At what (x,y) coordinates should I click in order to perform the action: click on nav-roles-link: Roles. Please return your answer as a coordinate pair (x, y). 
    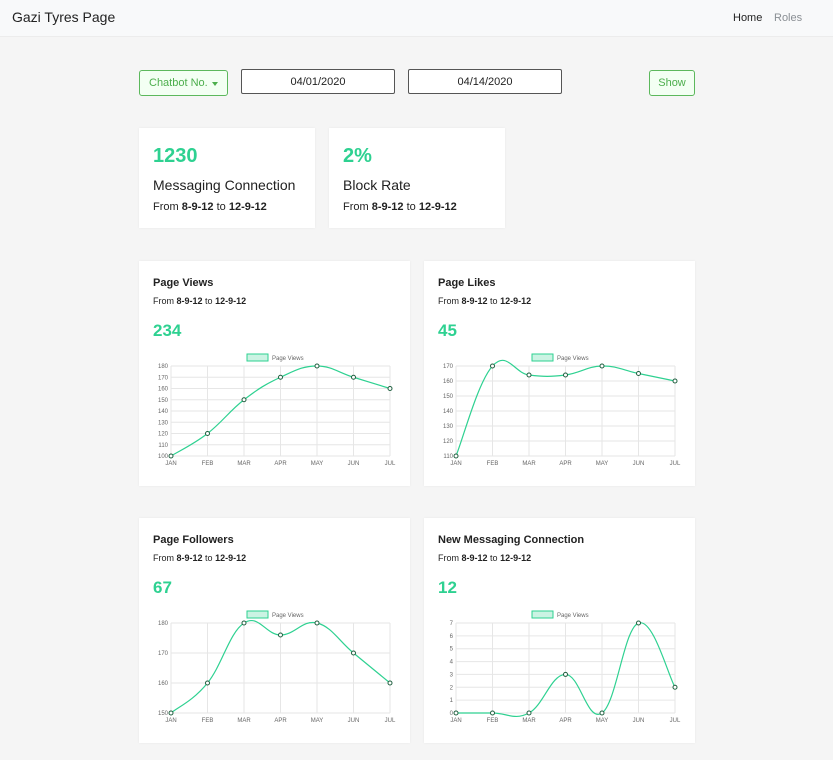
    Looking at the image, I should click on (788, 18).